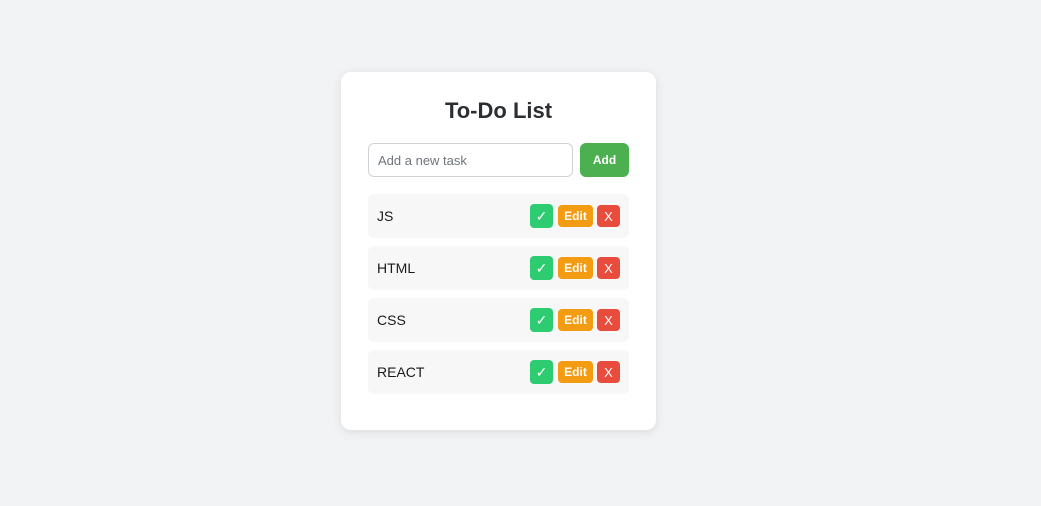 The width and height of the screenshot is (1041, 506). I want to click on task-item: REACT ✓ Edit X, so click(498, 372).